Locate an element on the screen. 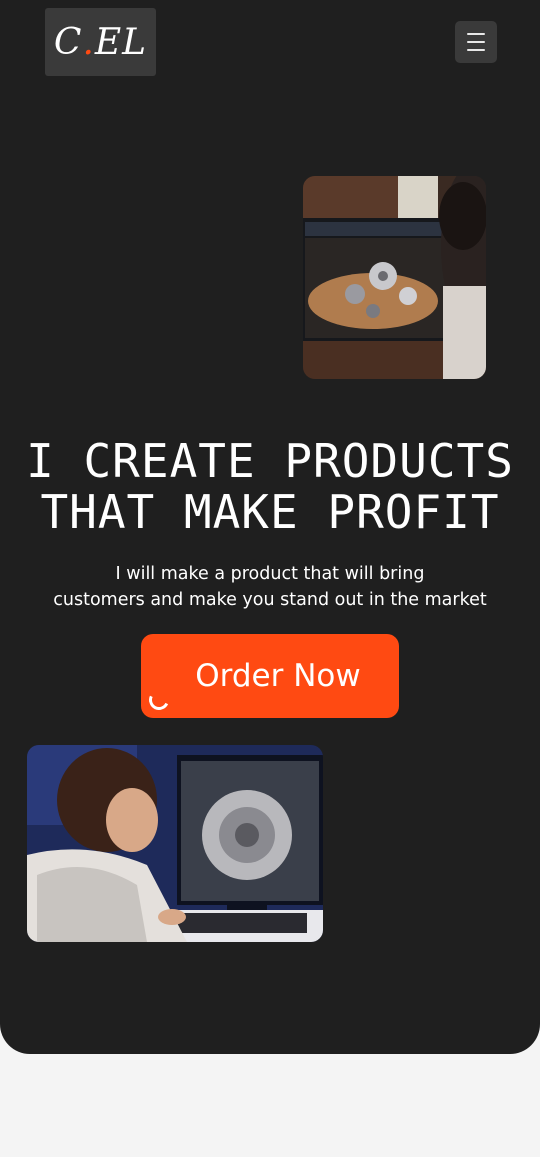  menu-button is located at coordinates (476, 42).